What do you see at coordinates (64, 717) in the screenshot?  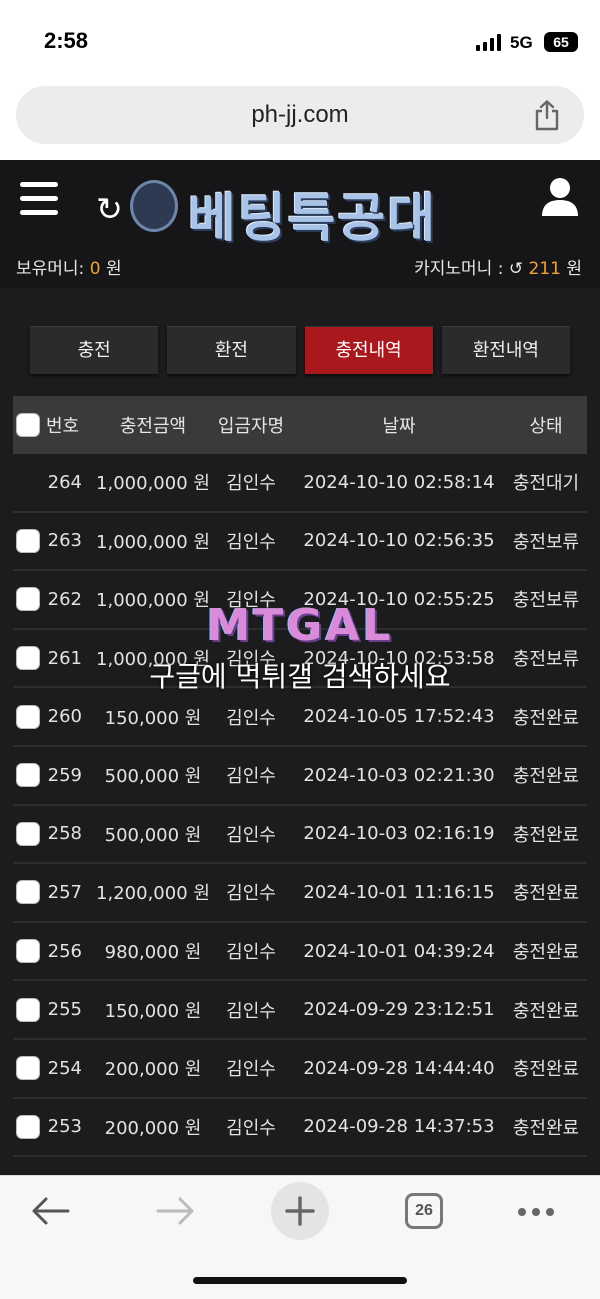 I see `row-no: 260` at bounding box center [64, 717].